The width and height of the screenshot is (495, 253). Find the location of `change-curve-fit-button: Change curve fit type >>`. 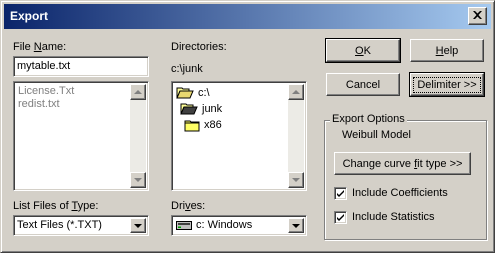

change-curve-fit-button: Change curve fit type >> is located at coordinates (402, 163).